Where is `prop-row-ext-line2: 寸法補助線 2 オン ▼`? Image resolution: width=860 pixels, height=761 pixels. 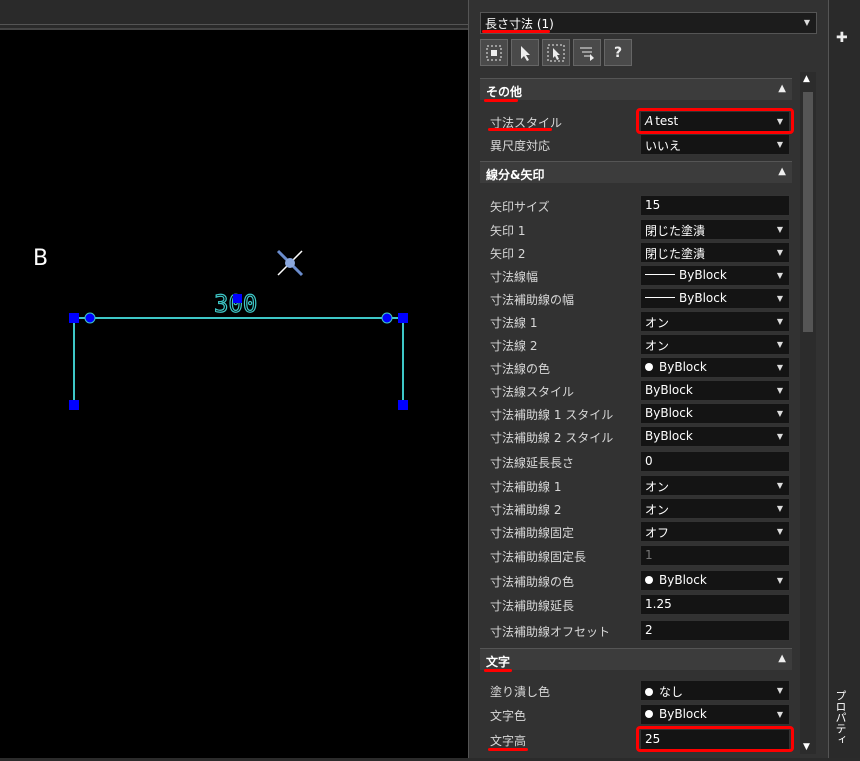
prop-row-ext-line2: 寸法補助線 2 オン ▼ is located at coordinates (636, 508).